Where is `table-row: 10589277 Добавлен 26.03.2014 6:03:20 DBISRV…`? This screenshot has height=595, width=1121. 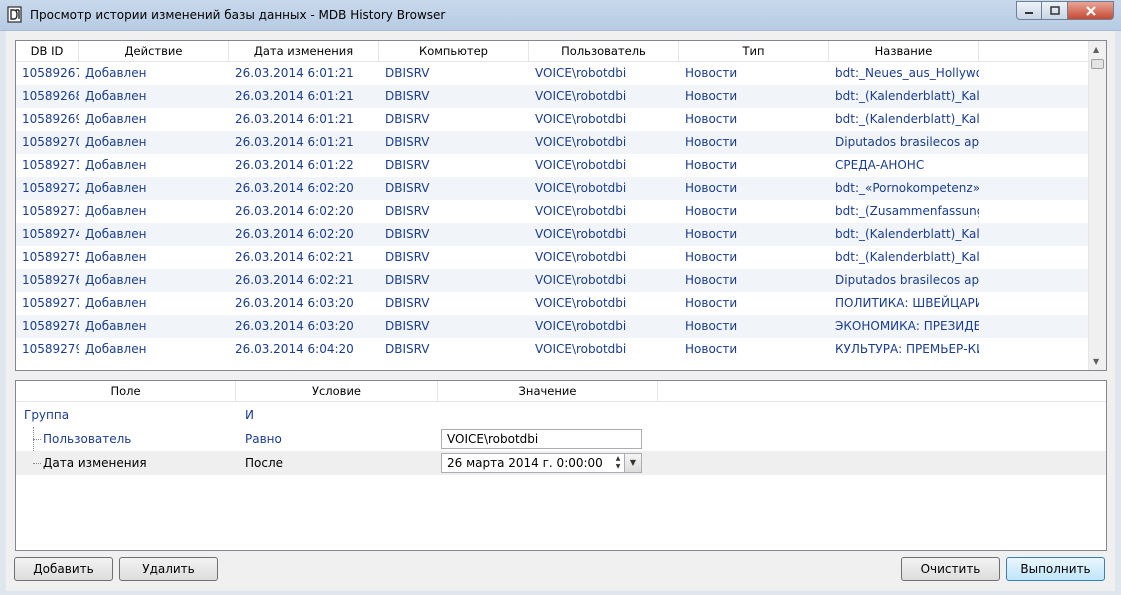 table-row: 10589277 Добавлен 26.03.2014 6:03:20 DBISRV… is located at coordinates (552, 303).